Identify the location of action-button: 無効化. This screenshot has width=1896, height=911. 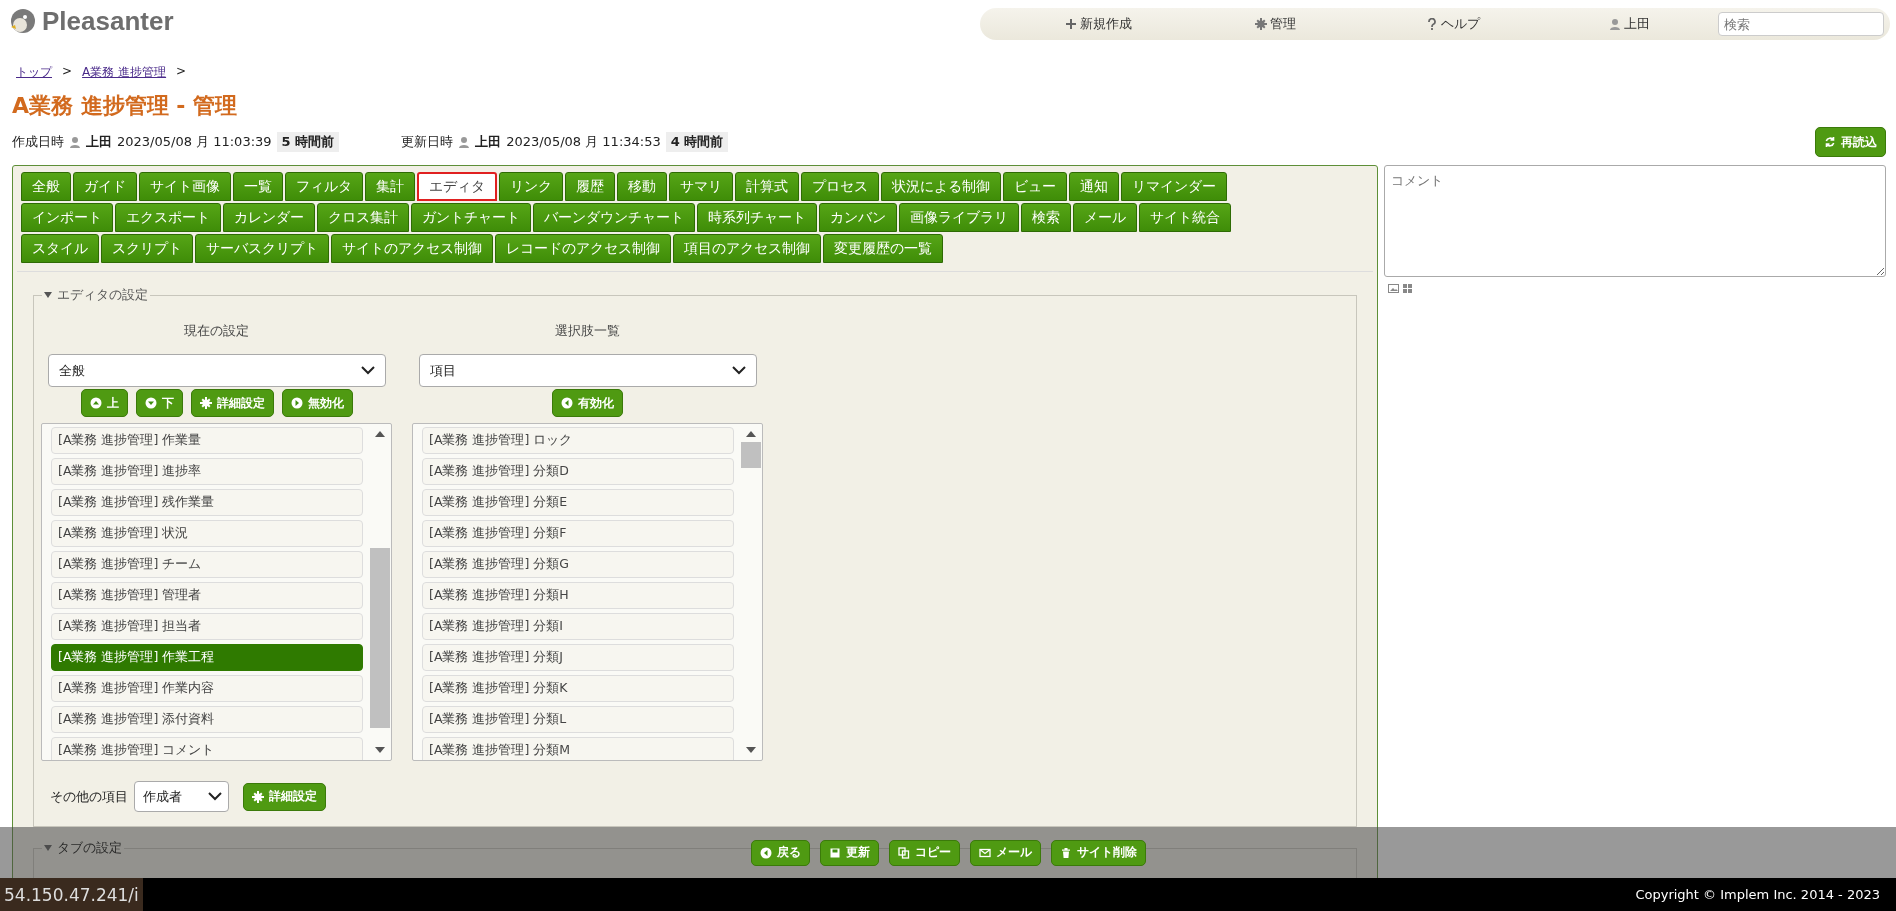
(317, 403).